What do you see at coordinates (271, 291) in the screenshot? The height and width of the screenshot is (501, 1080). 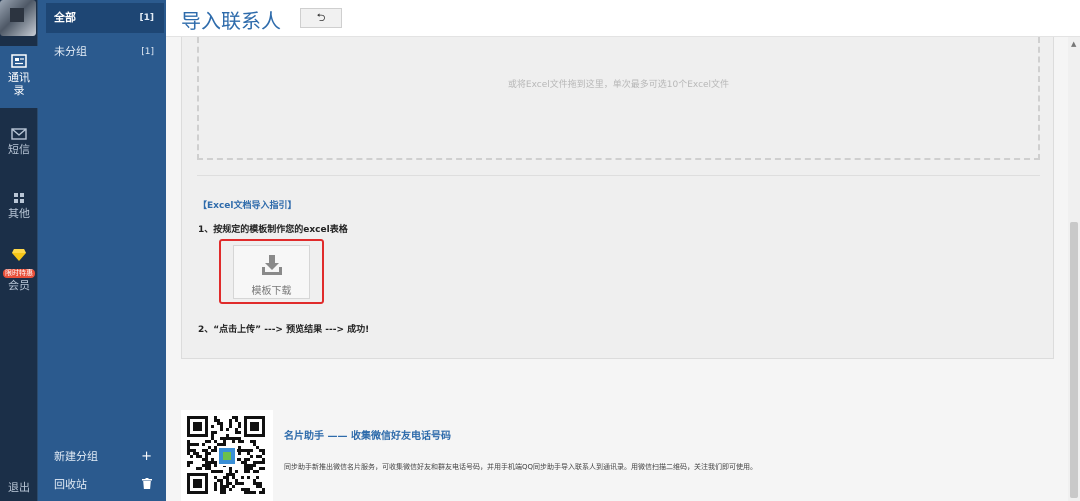 I see `template-download-label: 模板下载` at bounding box center [271, 291].